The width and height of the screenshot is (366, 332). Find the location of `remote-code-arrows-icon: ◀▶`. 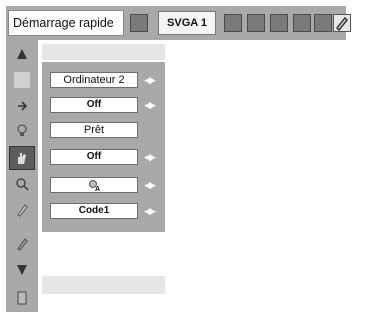

remote-code-arrows-icon: ◀▶ is located at coordinates (149, 211).